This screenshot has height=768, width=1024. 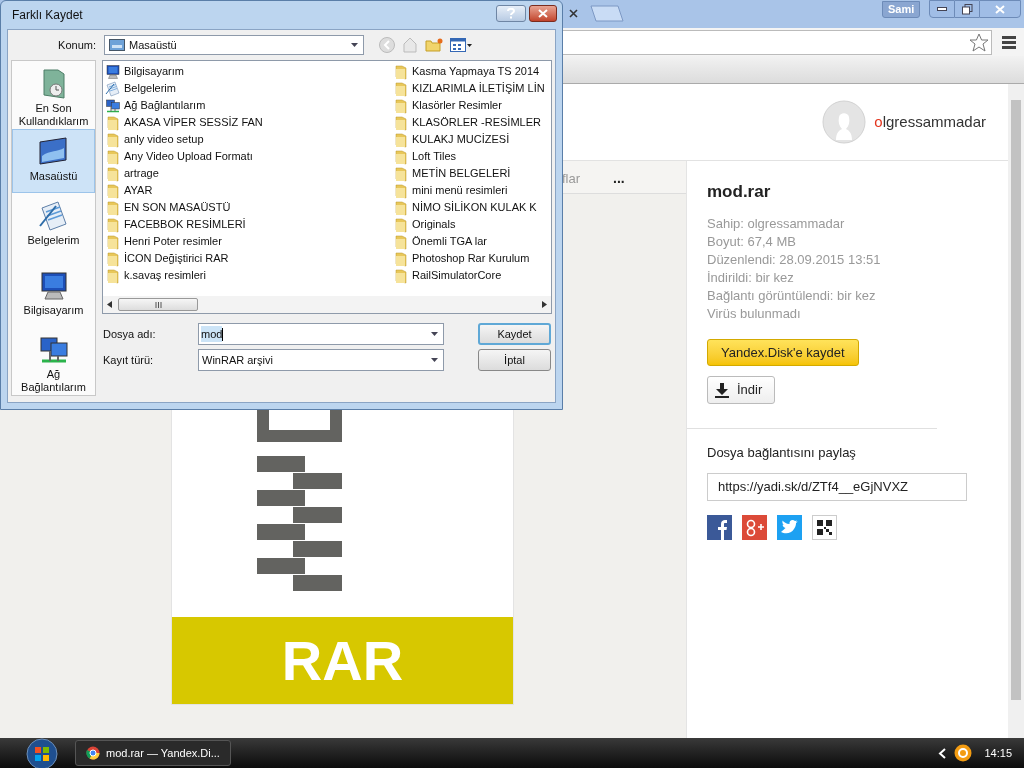 What do you see at coordinates (248, 139) in the screenshot?
I see `file-item: anly video setup` at bounding box center [248, 139].